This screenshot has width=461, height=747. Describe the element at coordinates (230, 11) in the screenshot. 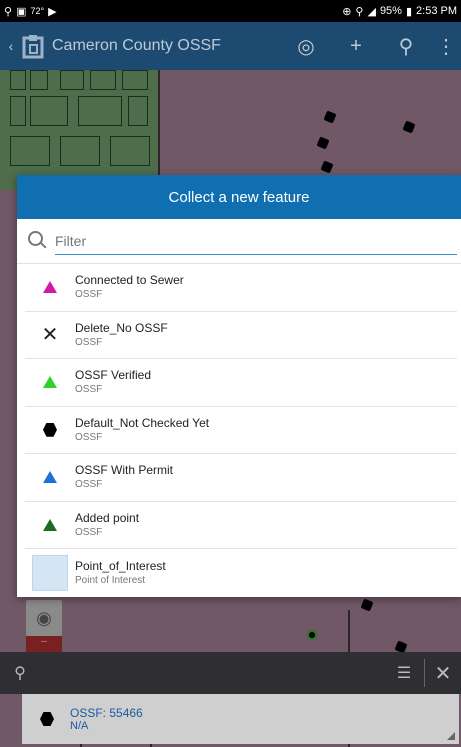

I see `status-bar: ⚲ ▣ 72° ▶ ⊕ ⚲ ◢ 95% ▮ 2:53 PM` at that location.